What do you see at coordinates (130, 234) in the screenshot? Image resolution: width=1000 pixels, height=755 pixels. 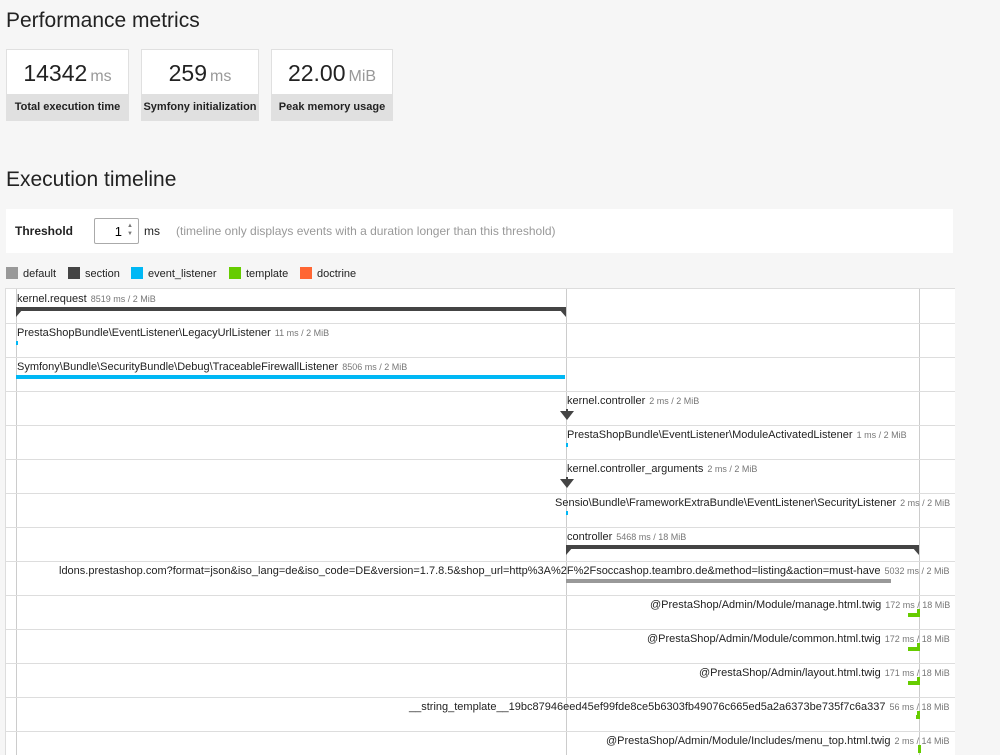 I see `spinner-down-icon: ▼` at bounding box center [130, 234].